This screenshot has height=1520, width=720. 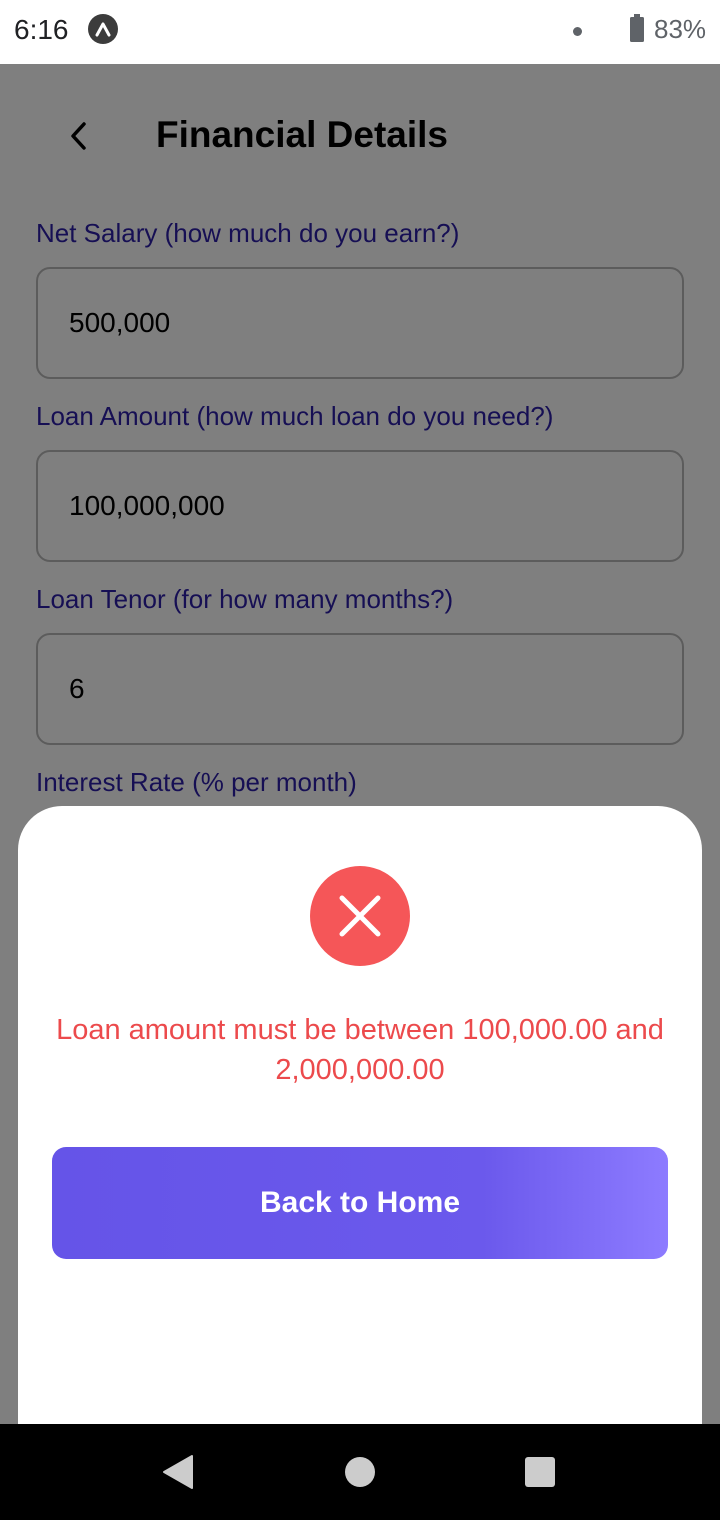 What do you see at coordinates (360, 1203) in the screenshot?
I see `back-to-home-button: Back to Home` at bounding box center [360, 1203].